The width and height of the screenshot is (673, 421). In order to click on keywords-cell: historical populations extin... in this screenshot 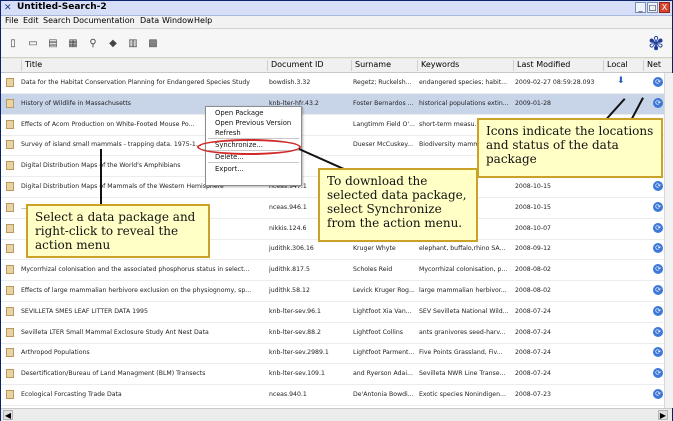, I will do `click(464, 103)`.